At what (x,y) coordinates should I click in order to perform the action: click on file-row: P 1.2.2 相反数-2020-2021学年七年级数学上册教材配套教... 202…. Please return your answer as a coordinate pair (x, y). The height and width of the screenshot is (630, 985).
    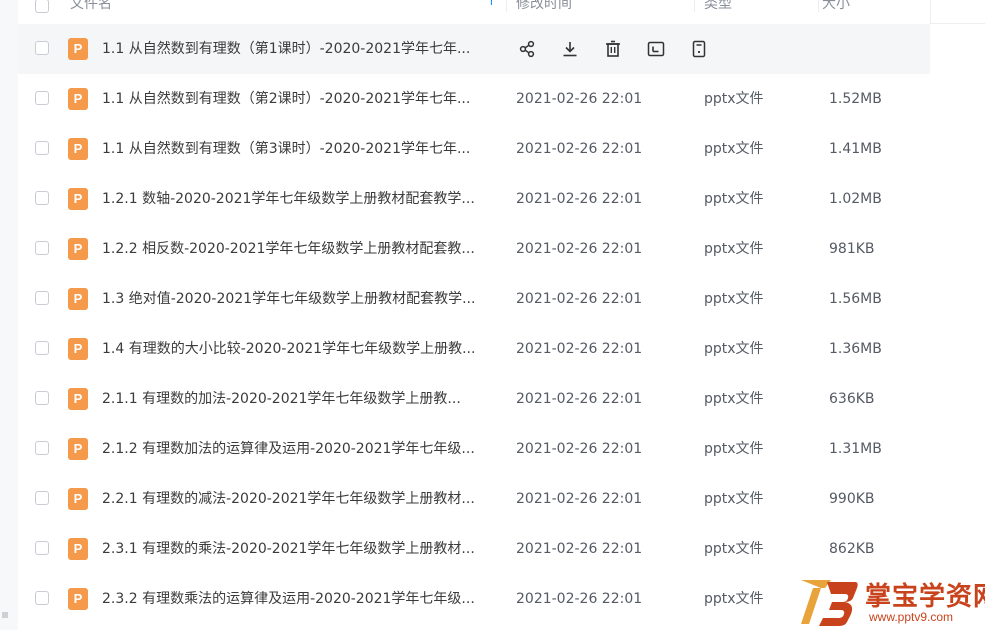
    Looking at the image, I should click on (501, 249).